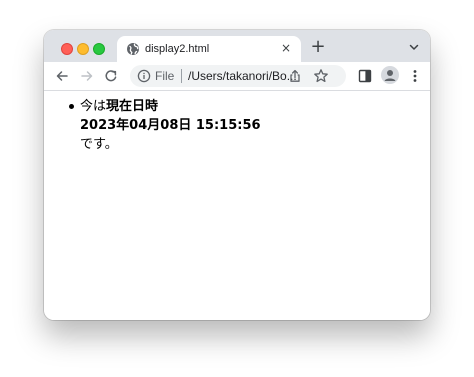 Image resolution: width=474 pixels, height=377 pixels. What do you see at coordinates (170, 125) in the screenshot?
I see `current-datetime-value: 2023年04月08日 15:15:56` at bounding box center [170, 125].